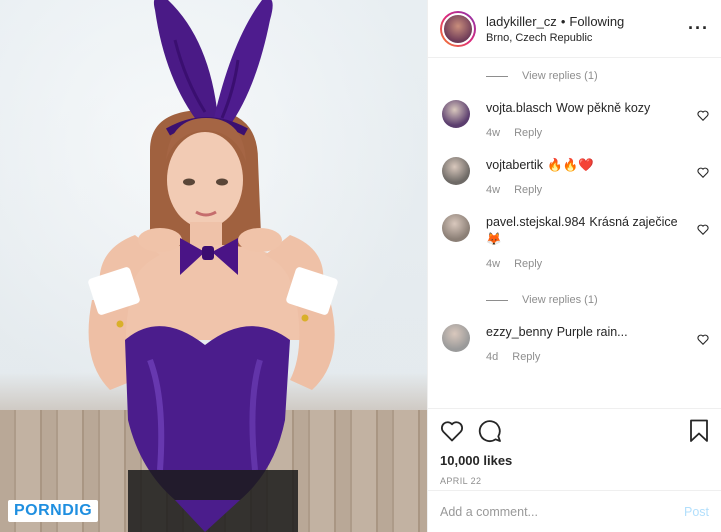  I want to click on comment-text-line: vojtabertik 🔥🔥❤️, so click(584, 165).